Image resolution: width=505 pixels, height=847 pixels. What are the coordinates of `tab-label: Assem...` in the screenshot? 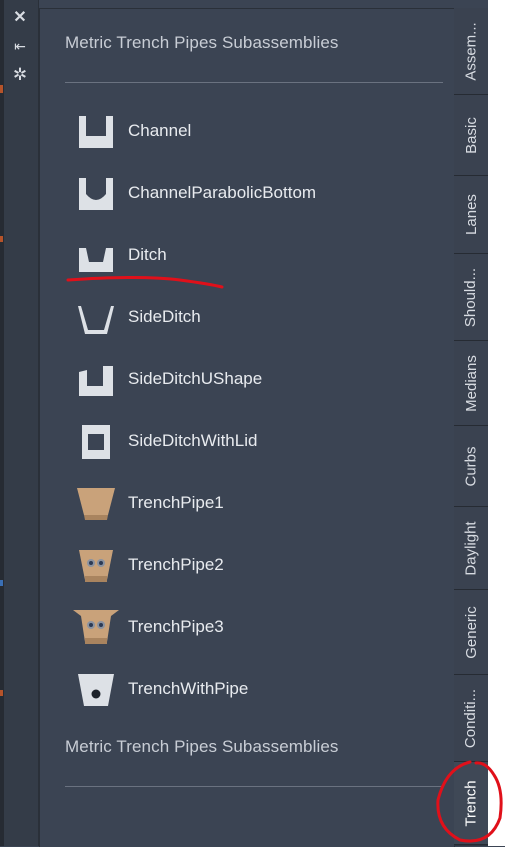 It's located at (471, 51).